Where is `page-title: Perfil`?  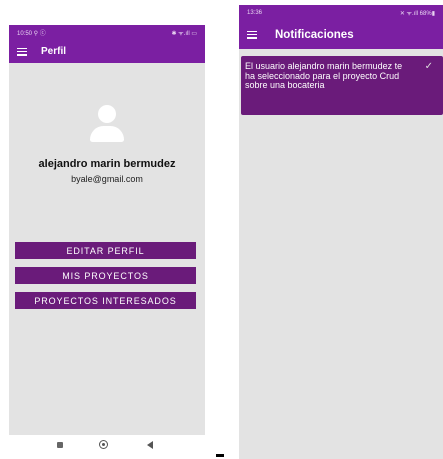 page-title: Perfil is located at coordinates (54, 51).